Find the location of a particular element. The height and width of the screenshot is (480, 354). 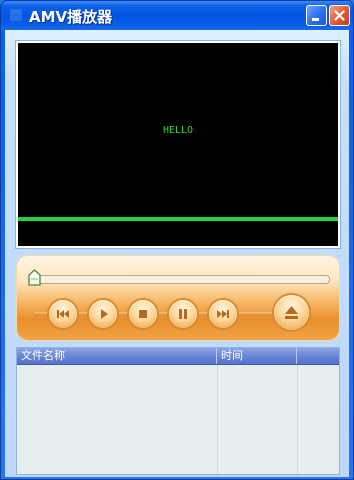

next-button is located at coordinates (223, 314).